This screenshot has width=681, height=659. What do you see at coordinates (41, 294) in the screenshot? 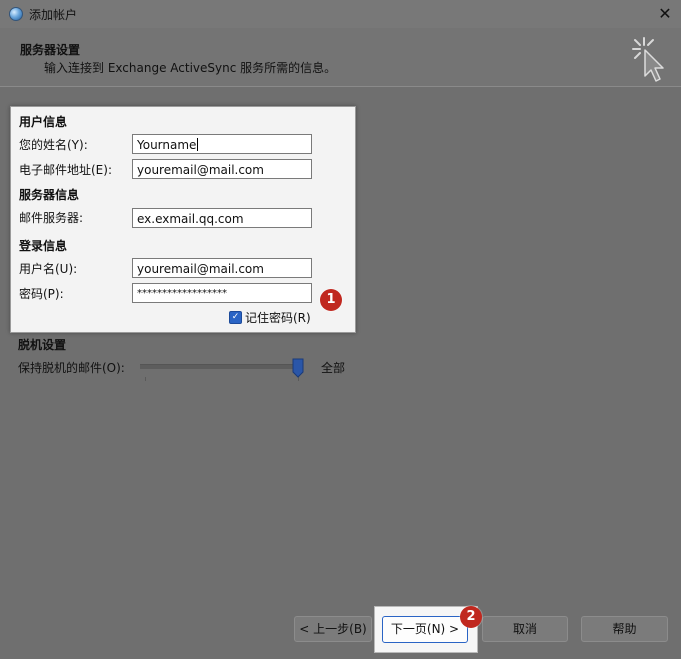
I see `password-label: 密码(P):` at bounding box center [41, 294].